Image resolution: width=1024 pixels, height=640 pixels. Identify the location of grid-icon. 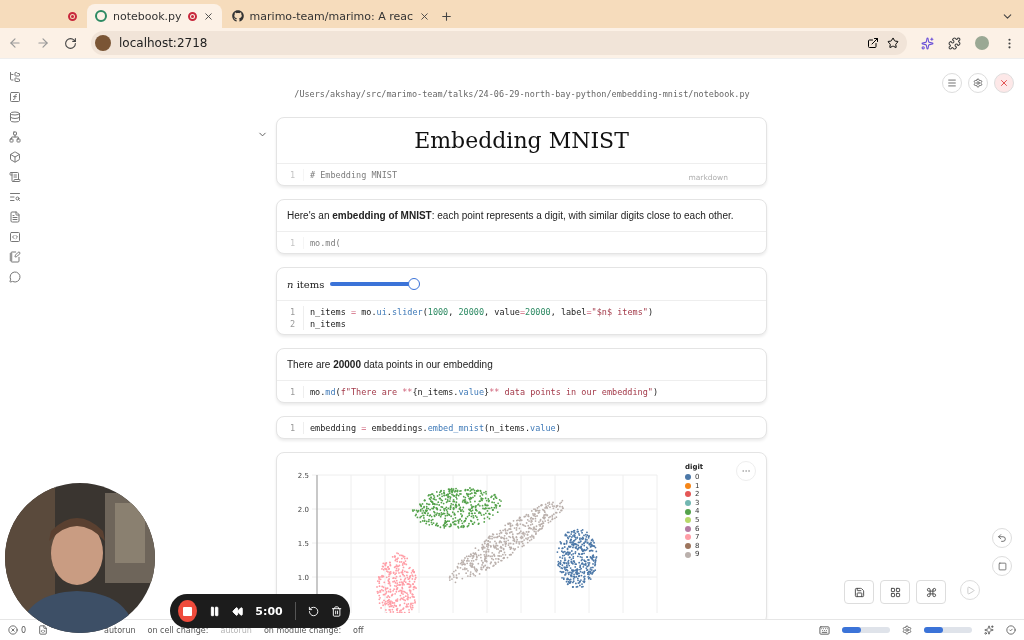
(895, 592).